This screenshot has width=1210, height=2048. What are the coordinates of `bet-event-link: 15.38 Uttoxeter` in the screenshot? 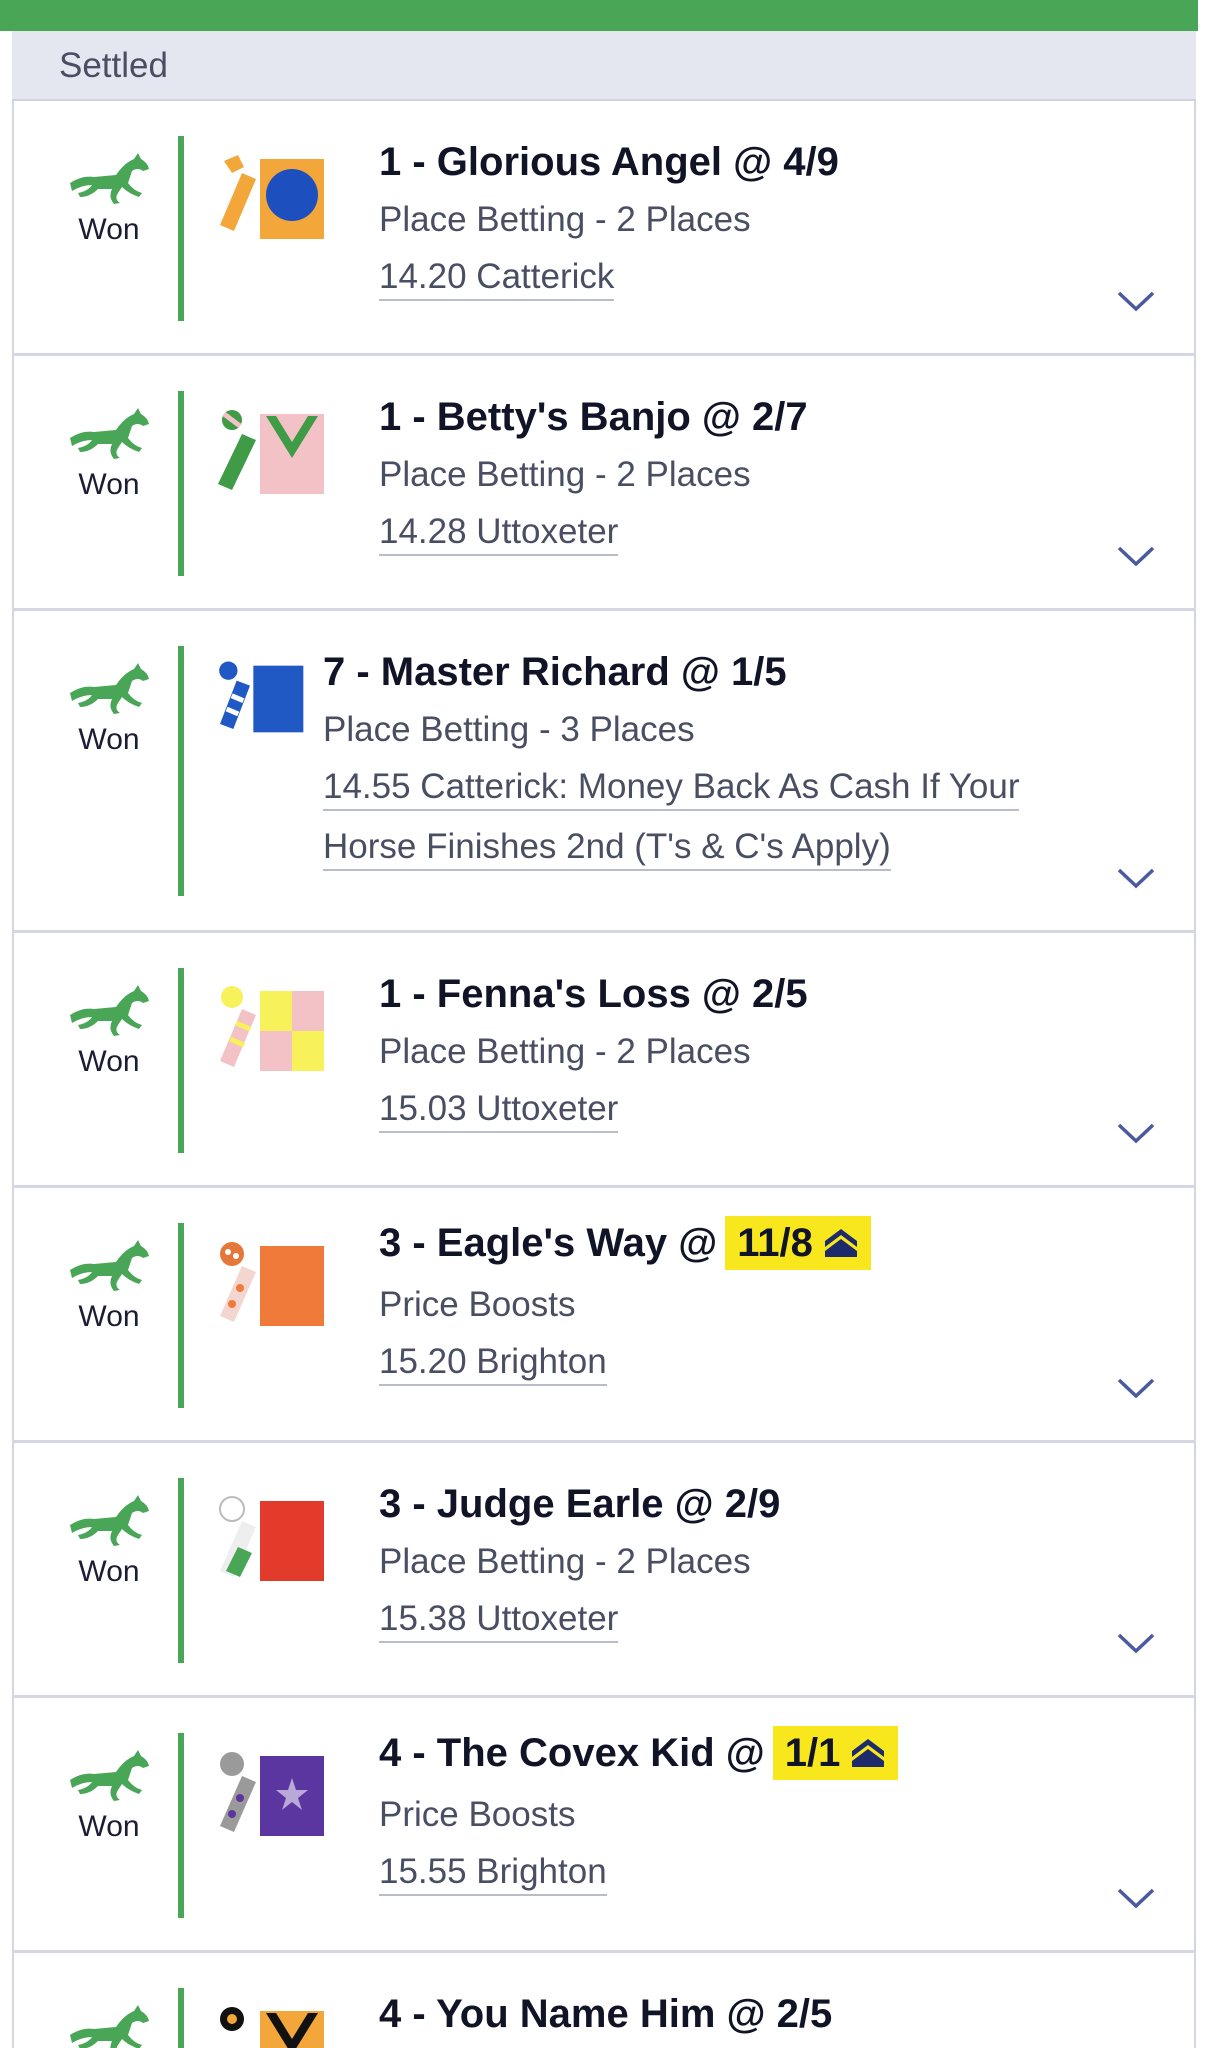 It's located at (499, 1620).